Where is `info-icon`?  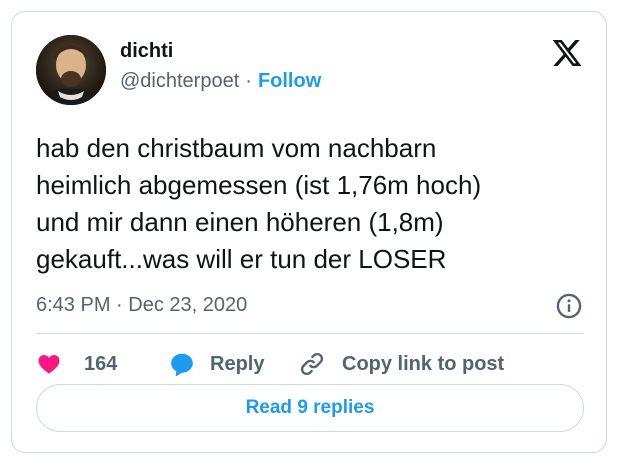
info-icon is located at coordinates (569, 306).